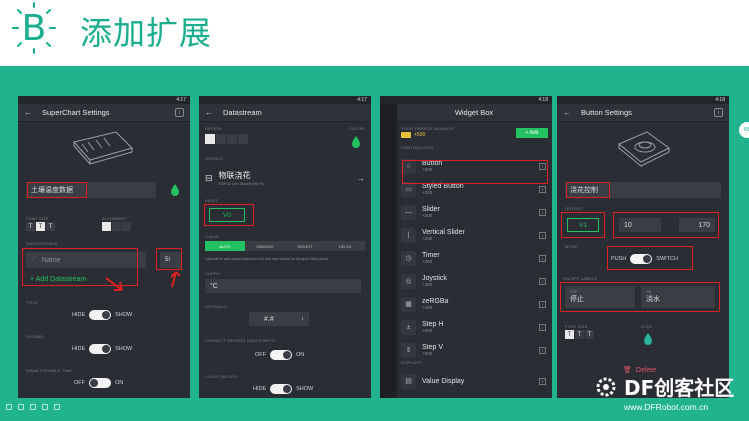 The height and width of the screenshot is (421, 749). I want to click on widget-item: ▦ zeRGBa +400 i, so click(474, 304).